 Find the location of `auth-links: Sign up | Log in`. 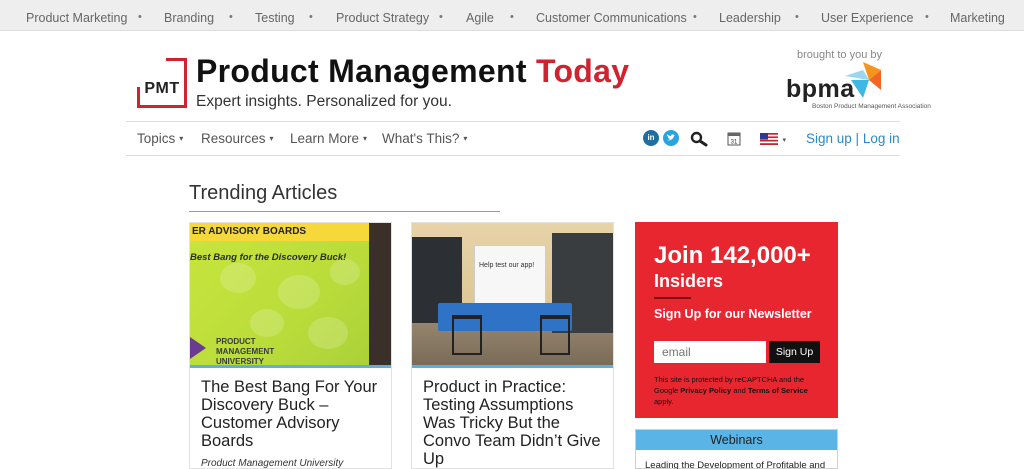

auth-links: Sign up | Log in is located at coordinates (853, 138).